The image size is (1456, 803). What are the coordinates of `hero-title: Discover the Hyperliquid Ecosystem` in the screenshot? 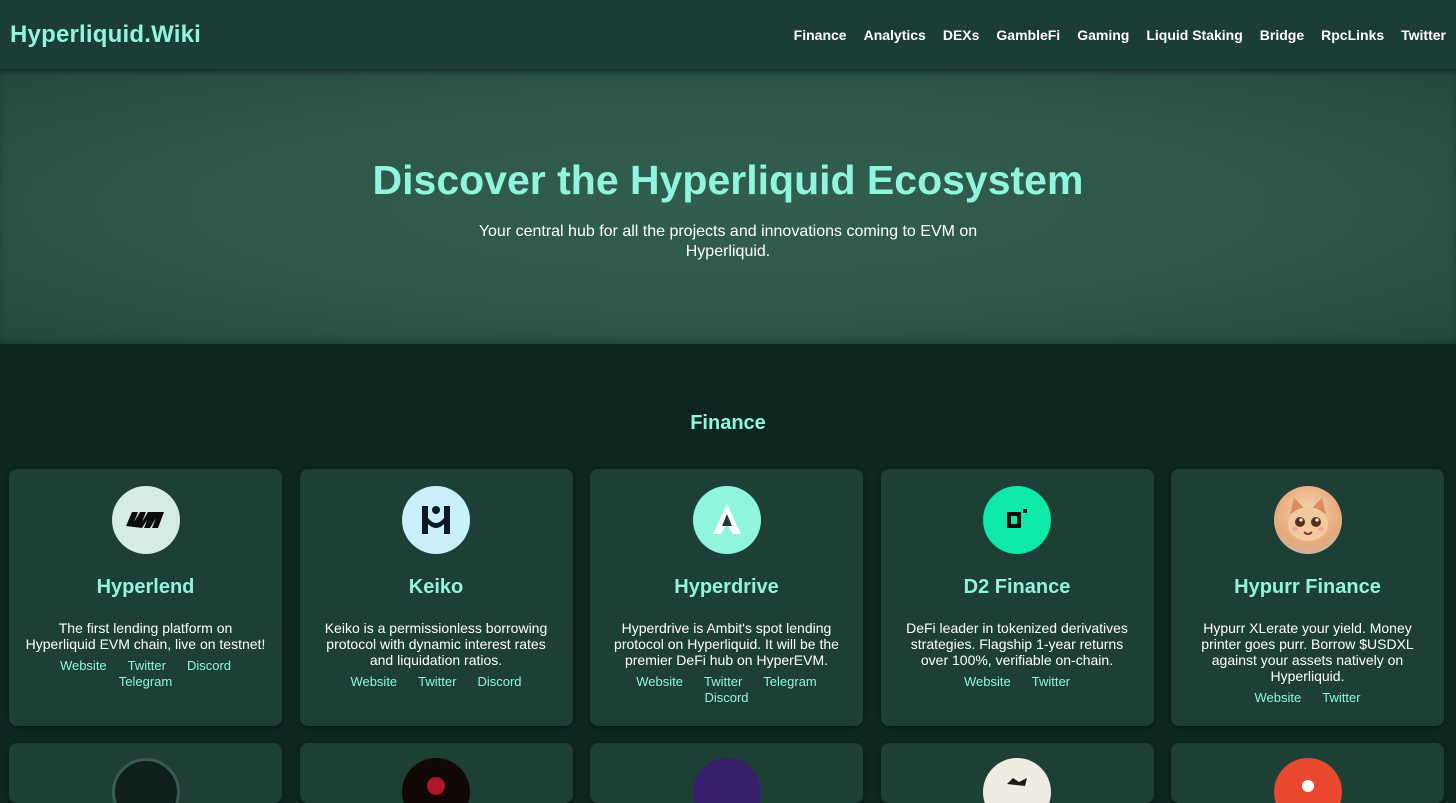 It's located at (728, 180).